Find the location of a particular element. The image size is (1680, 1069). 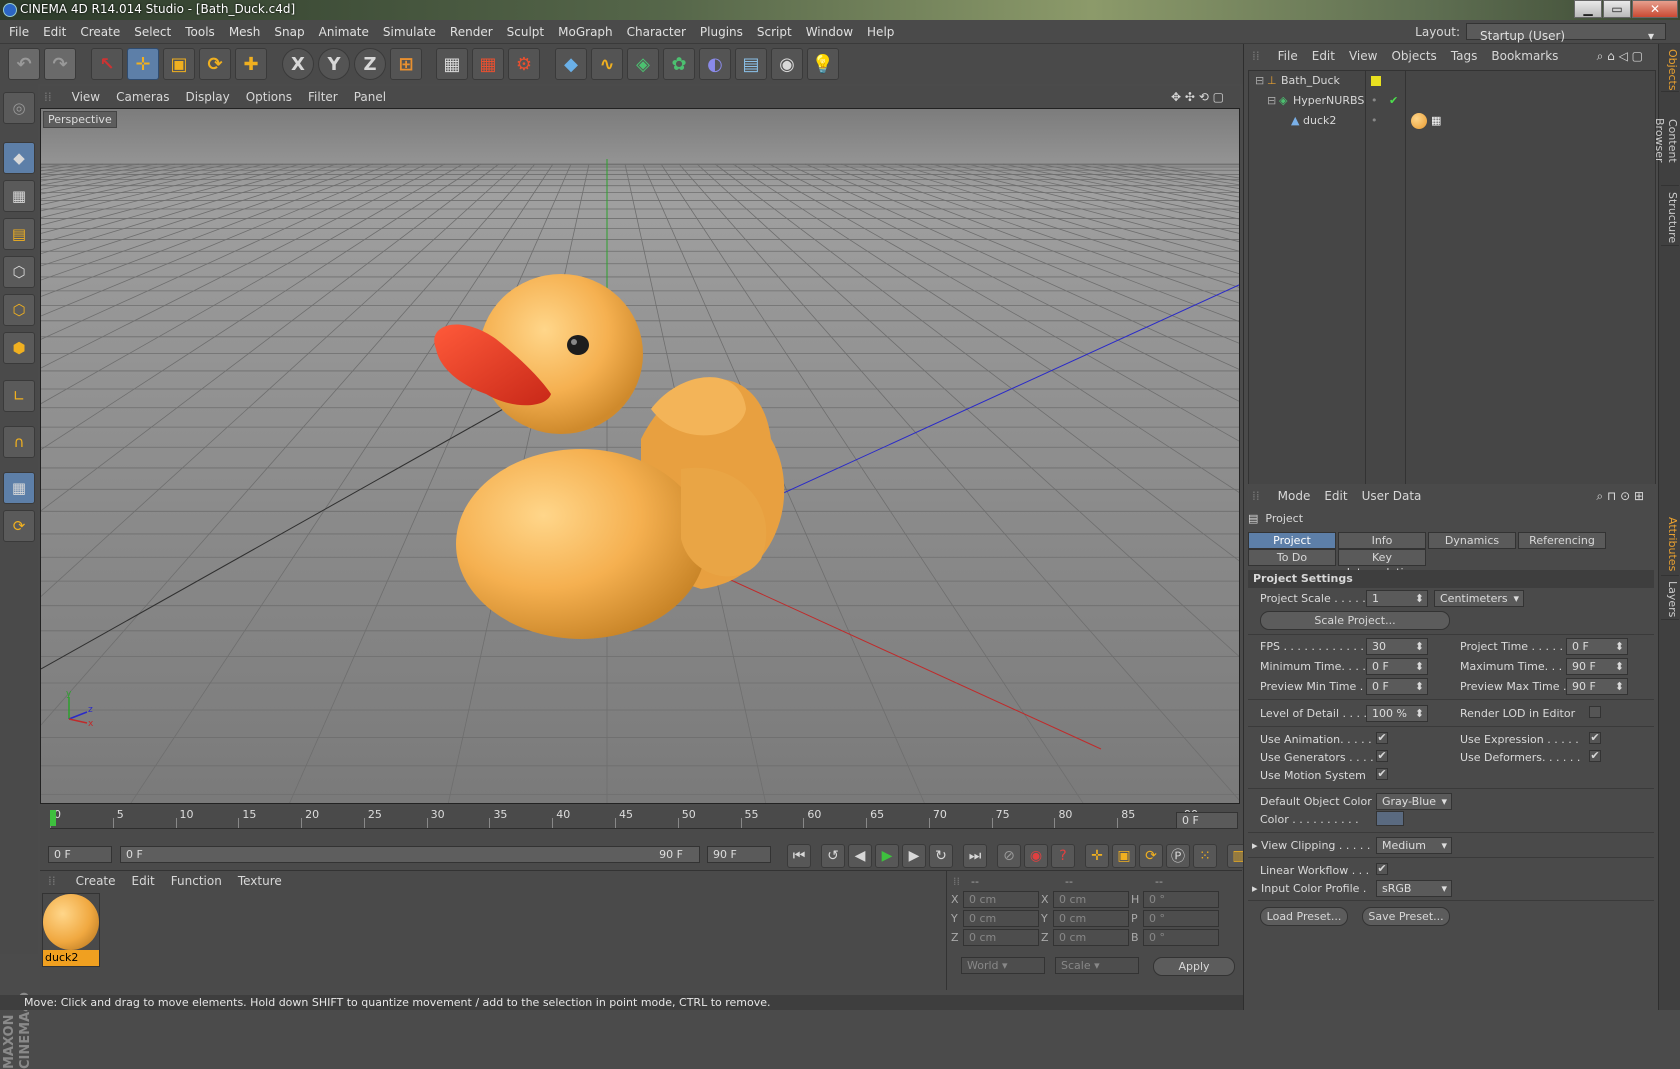

menu-script: Script is located at coordinates (774, 32).